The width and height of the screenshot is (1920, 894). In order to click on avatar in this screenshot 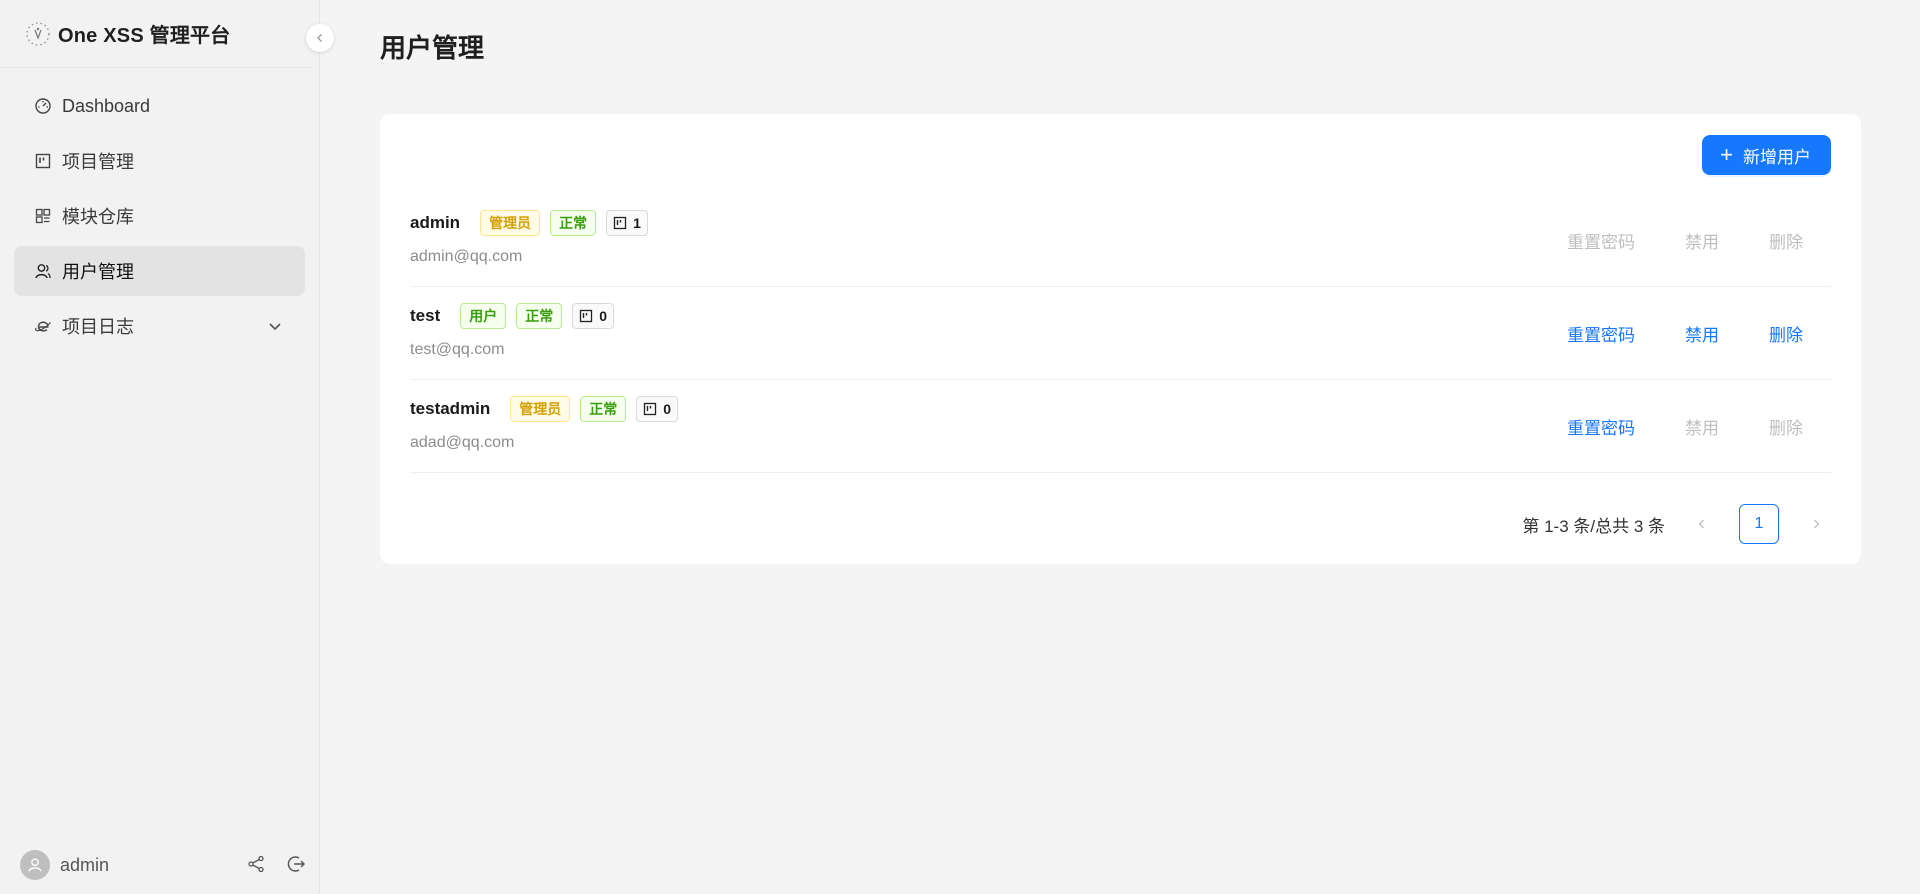, I will do `click(35, 865)`.